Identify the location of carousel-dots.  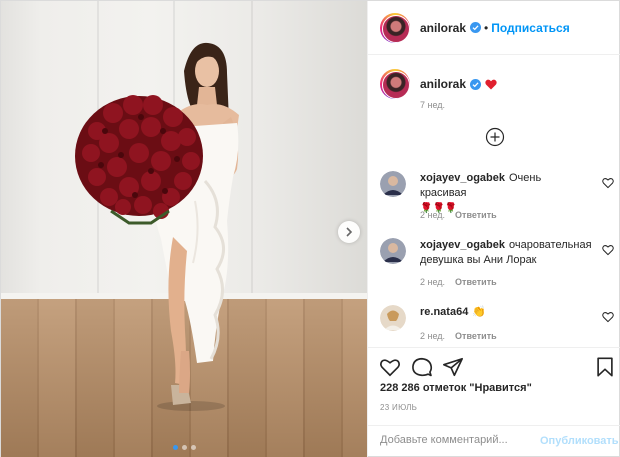
(184, 447).